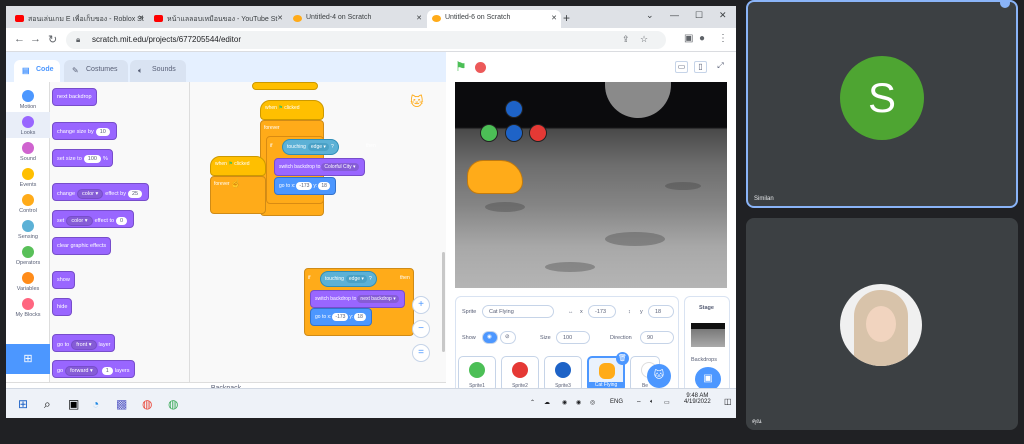  What do you see at coordinates (28, 99) in the screenshot?
I see `category-motion: Motion` at bounding box center [28, 99].